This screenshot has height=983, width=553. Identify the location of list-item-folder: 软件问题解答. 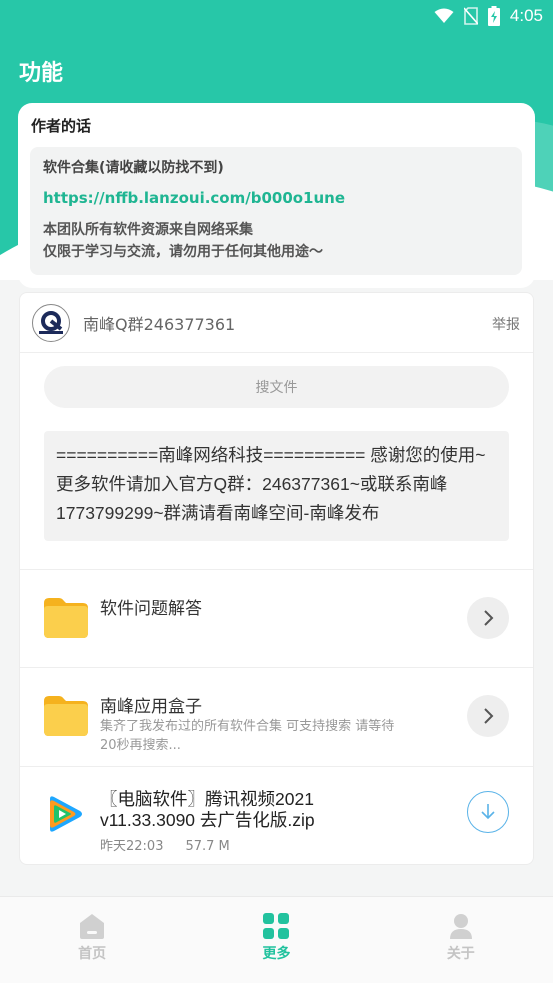
(276, 618).